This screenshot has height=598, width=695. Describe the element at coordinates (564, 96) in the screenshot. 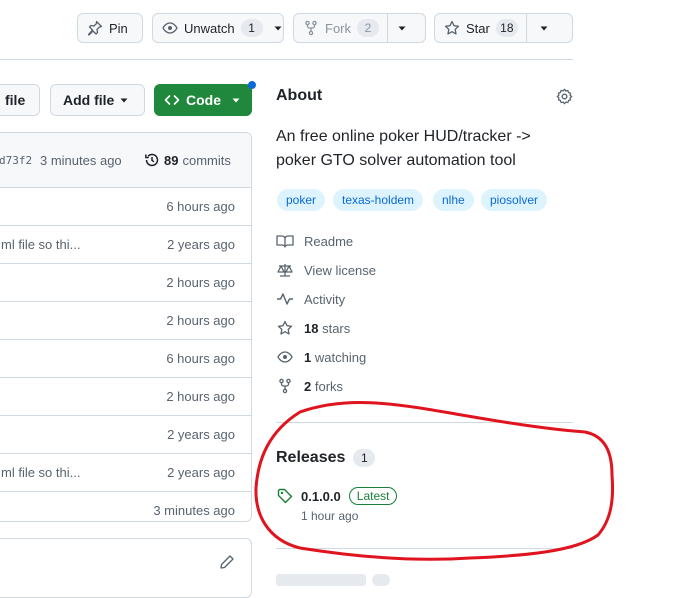

I see `gear-icon` at that location.